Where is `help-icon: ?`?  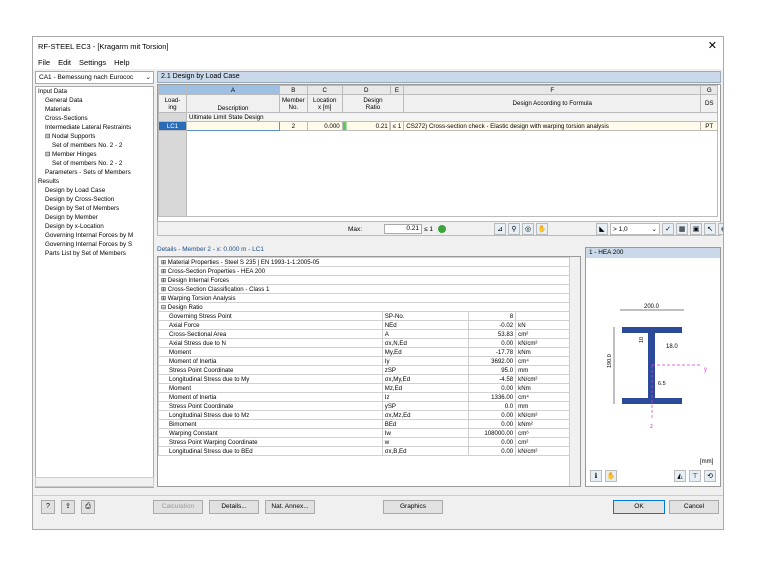 help-icon: ? is located at coordinates (48, 507).